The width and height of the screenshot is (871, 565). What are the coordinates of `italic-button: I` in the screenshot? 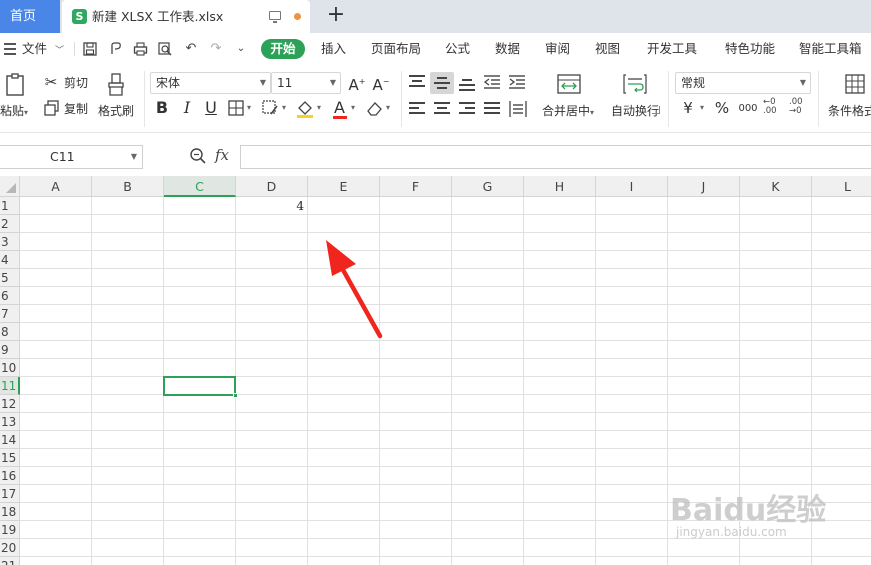 It's located at (187, 108).